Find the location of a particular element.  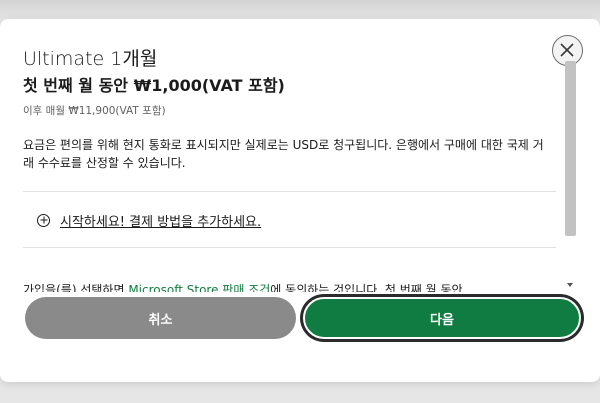

terms-prefix: 가입을(를) 선택하면 is located at coordinates (76, 287).